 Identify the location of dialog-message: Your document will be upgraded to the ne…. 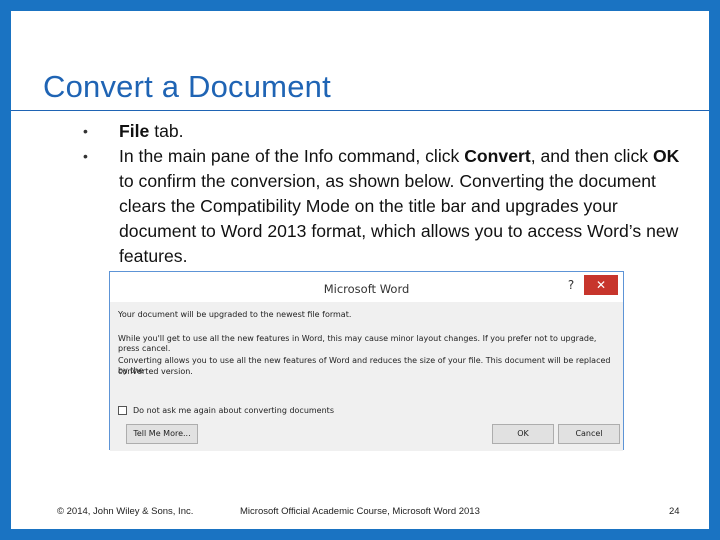
(235, 314).